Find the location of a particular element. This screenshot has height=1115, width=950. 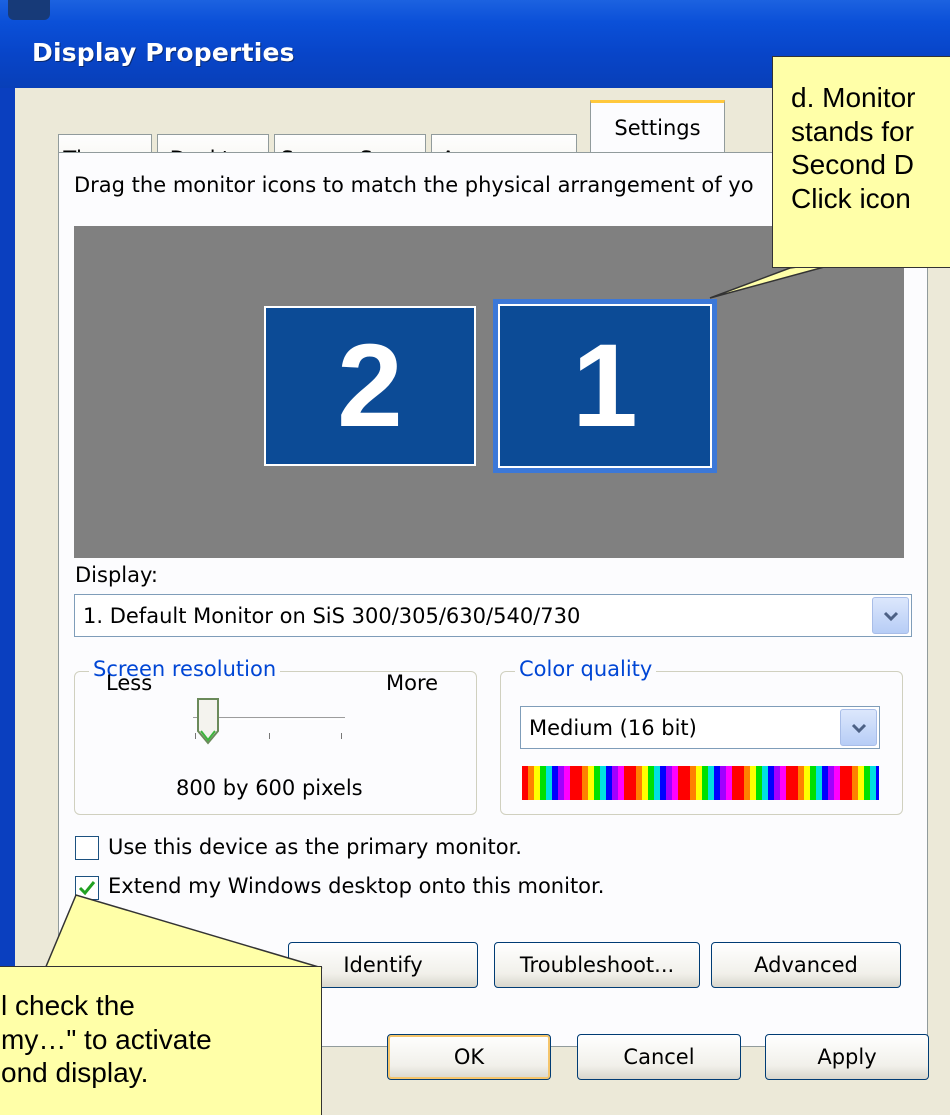

tab-settings: Settings is located at coordinates (657, 126).